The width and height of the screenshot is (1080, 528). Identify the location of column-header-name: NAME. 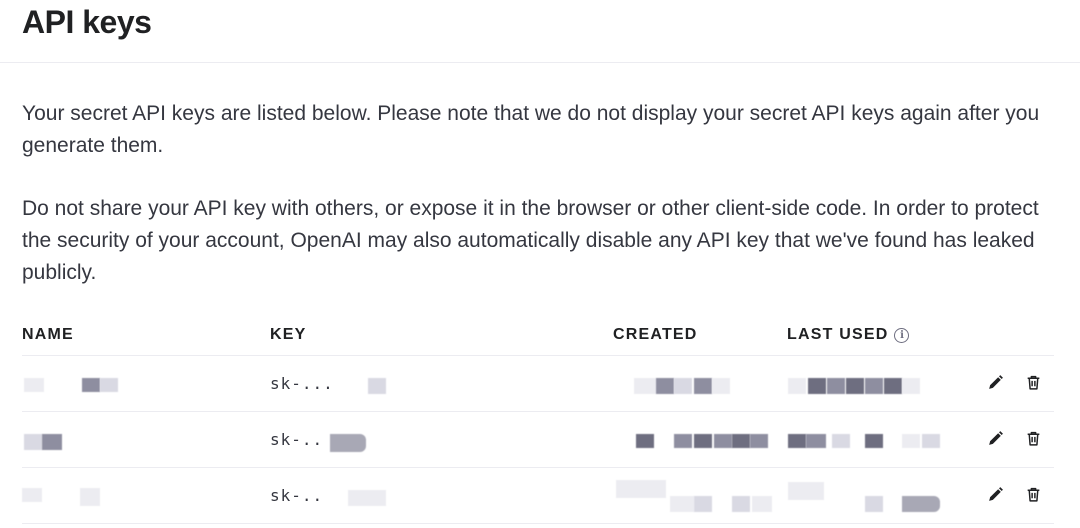
(48, 334).